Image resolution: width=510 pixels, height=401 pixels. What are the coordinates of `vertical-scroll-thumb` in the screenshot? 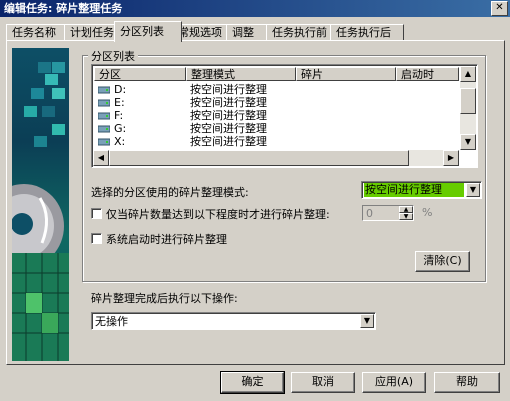 It's located at (468, 101).